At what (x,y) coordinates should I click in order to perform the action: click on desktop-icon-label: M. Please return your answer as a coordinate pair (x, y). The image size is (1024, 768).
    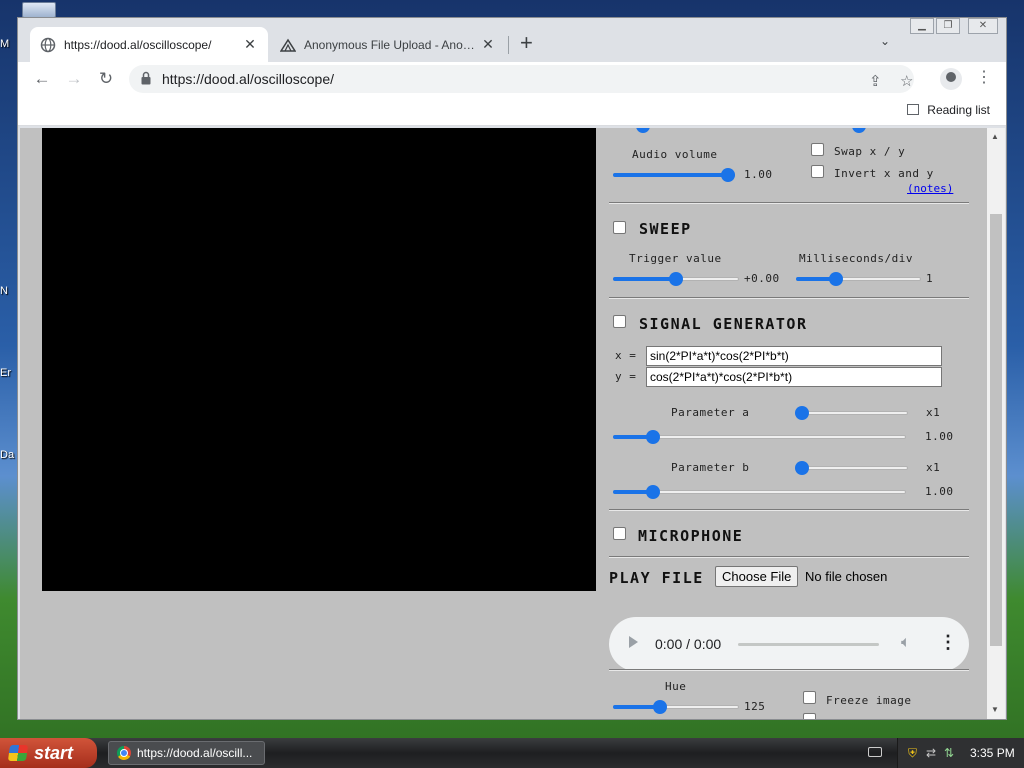
    Looking at the image, I should click on (9, 44).